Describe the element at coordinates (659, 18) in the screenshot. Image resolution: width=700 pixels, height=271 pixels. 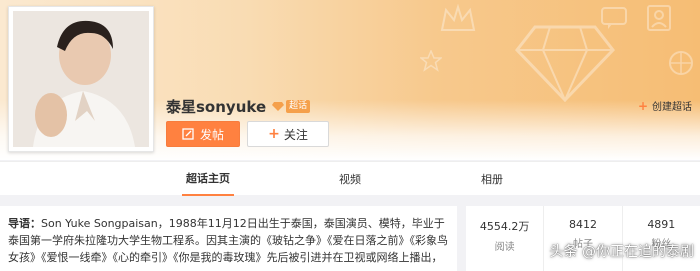
I see `user-card-icon` at that location.